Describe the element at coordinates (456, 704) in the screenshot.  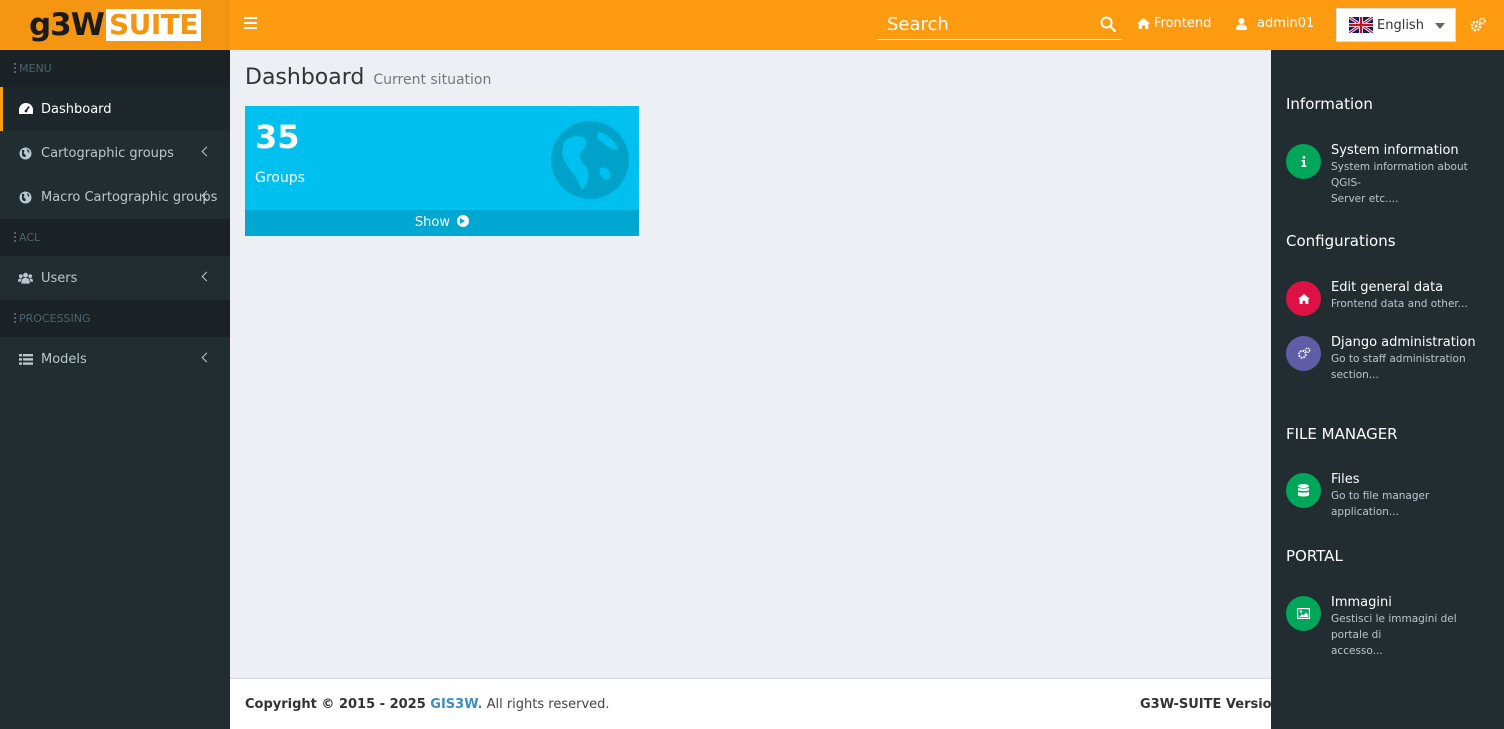
I see `company-link: GIS3W.` at that location.